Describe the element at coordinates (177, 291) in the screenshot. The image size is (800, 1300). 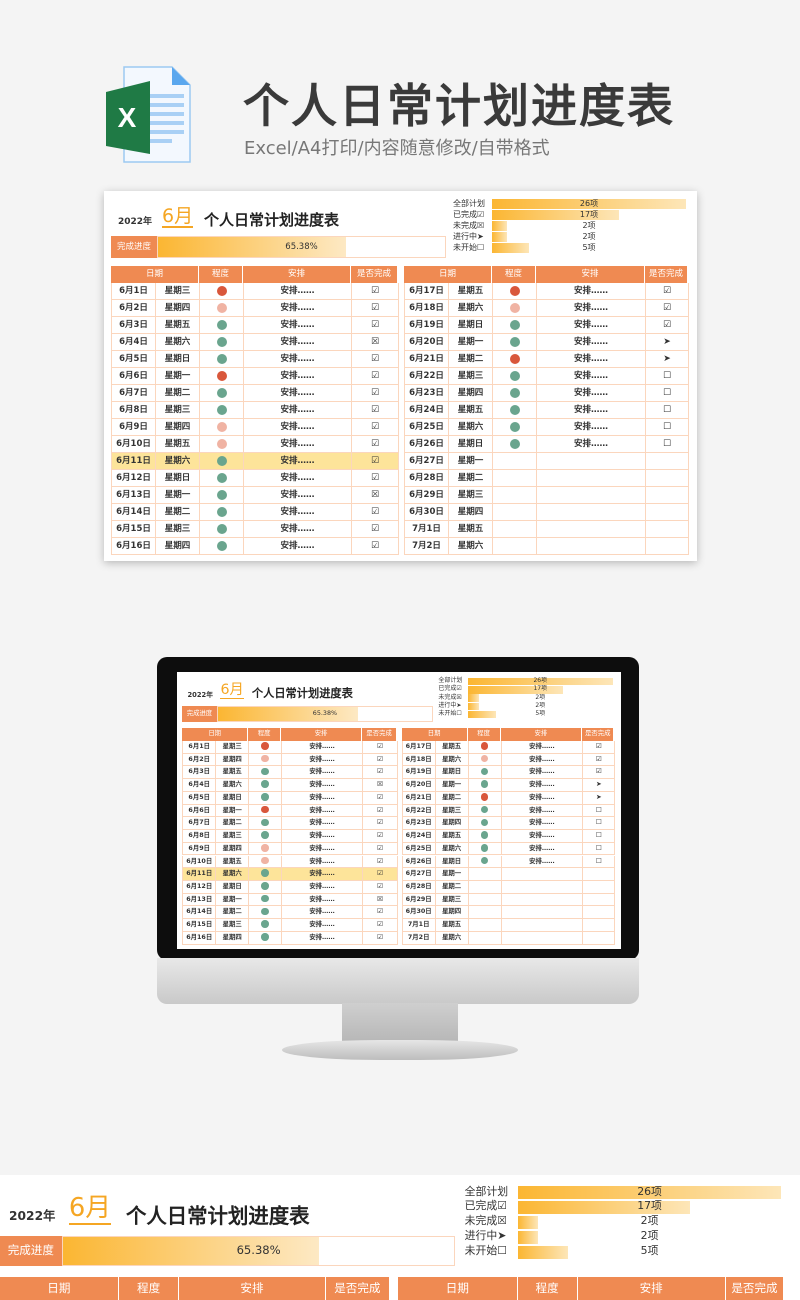
I see `cell-text: 星期三` at that location.